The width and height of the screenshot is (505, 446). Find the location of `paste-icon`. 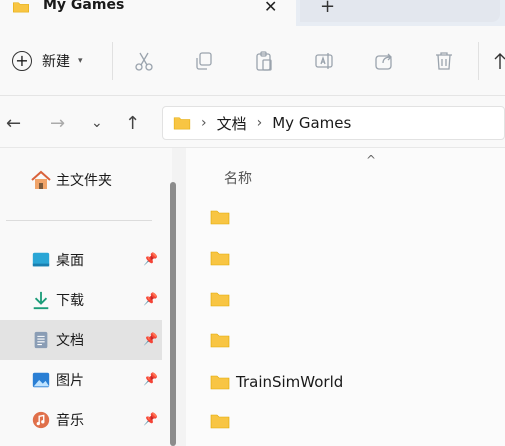

paste-icon is located at coordinates (264, 61).